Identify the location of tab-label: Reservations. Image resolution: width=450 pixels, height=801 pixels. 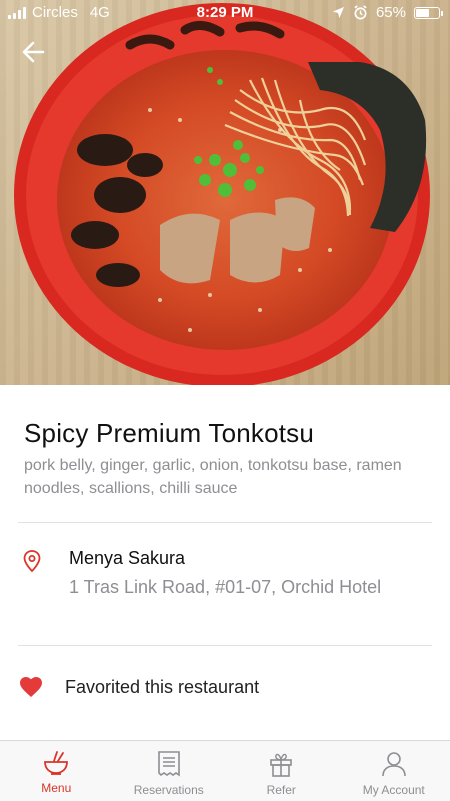
(169, 790).